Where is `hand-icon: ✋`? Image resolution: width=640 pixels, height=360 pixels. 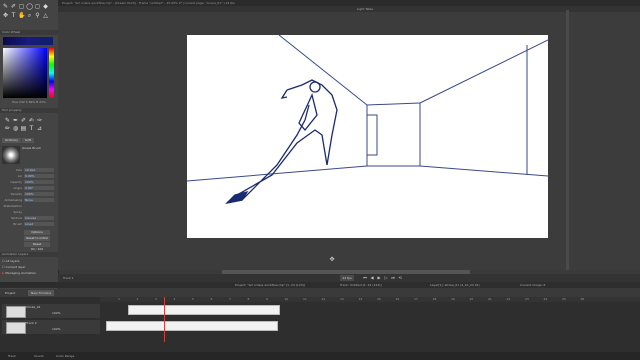
hand-icon: ✋ is located at coordinates (21, 15).